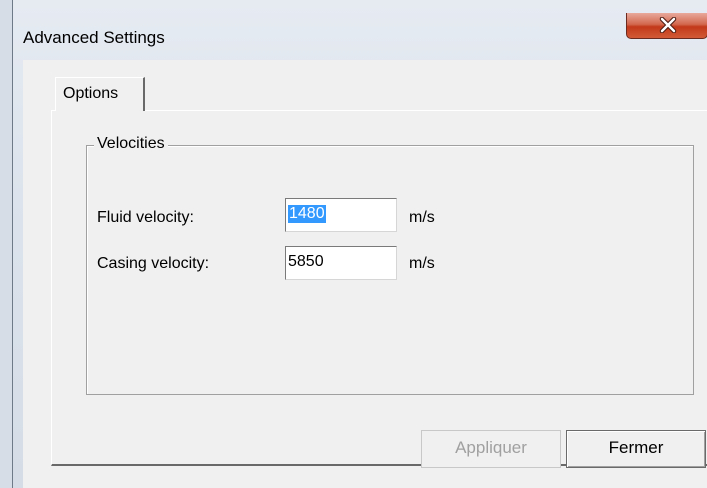  I want to click on fluid-velocity-input: 1480, so click(341, 215).